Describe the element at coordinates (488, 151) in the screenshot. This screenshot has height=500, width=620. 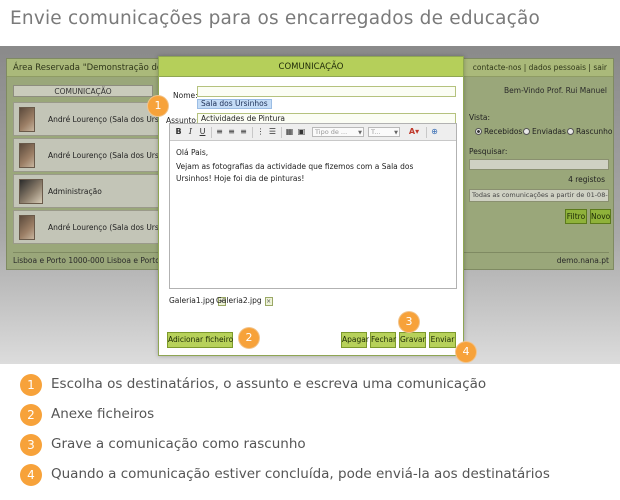
I see `search-label: Pesquisar:` at that location.